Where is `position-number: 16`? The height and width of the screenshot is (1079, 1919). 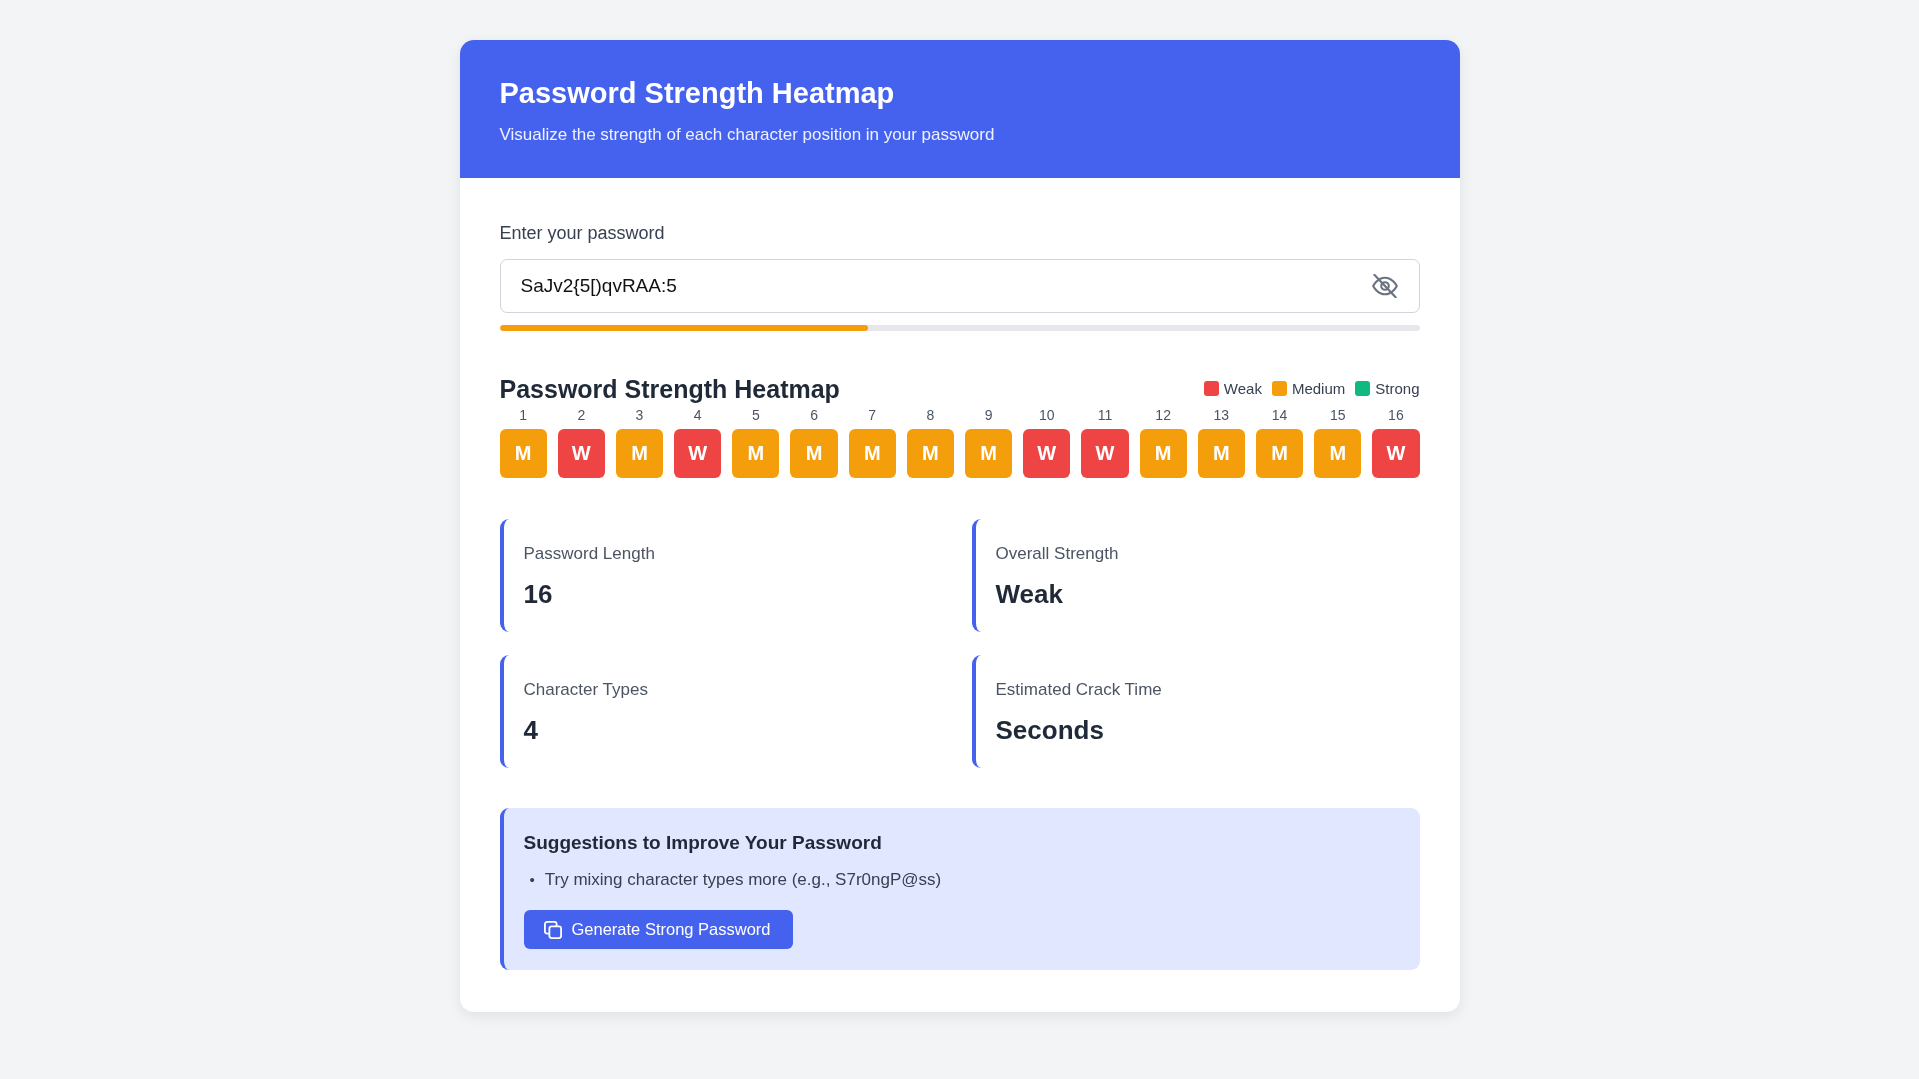
position-number: 16 is located at coordinates (1396, 415).